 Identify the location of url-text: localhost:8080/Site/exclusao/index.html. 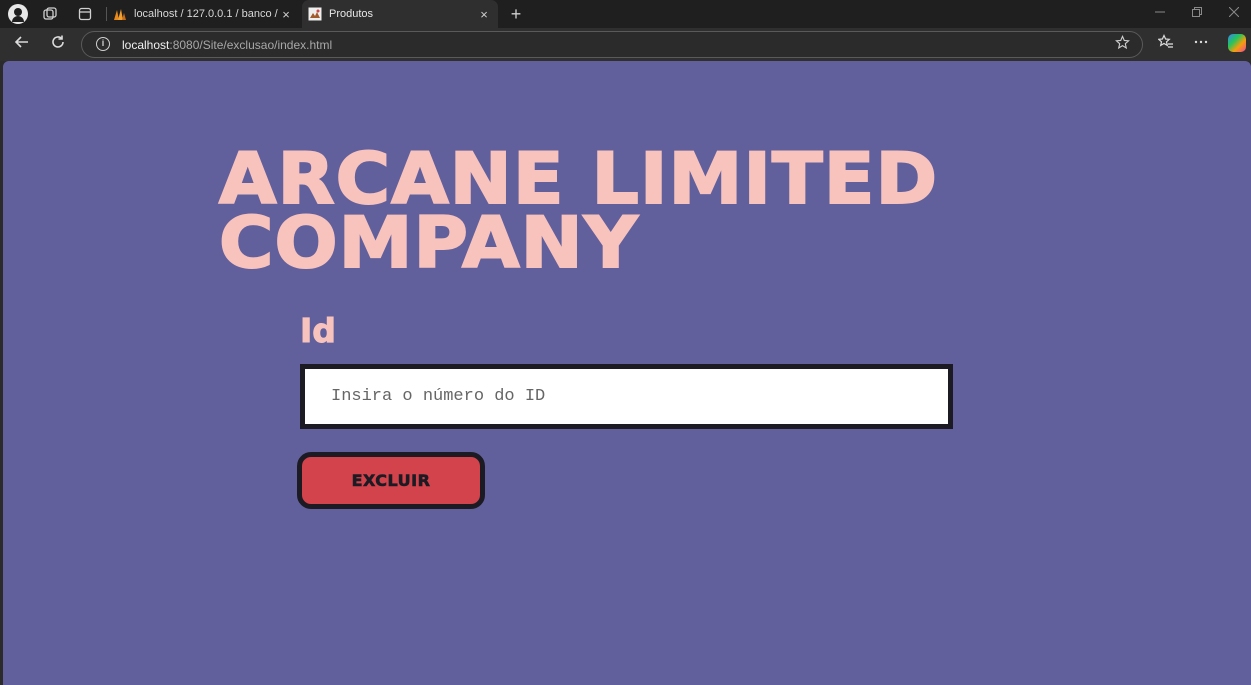
(227, 45).